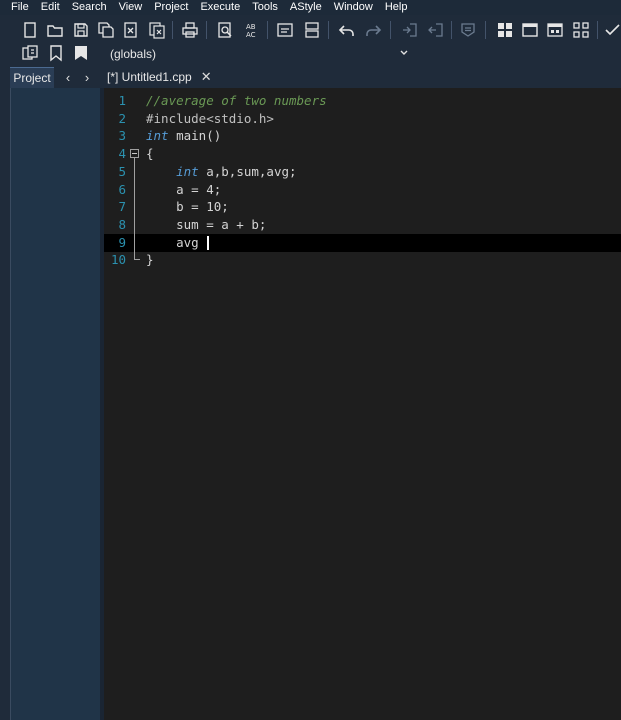  I want to click on replace-icon: AB AC, so click(252, 30).